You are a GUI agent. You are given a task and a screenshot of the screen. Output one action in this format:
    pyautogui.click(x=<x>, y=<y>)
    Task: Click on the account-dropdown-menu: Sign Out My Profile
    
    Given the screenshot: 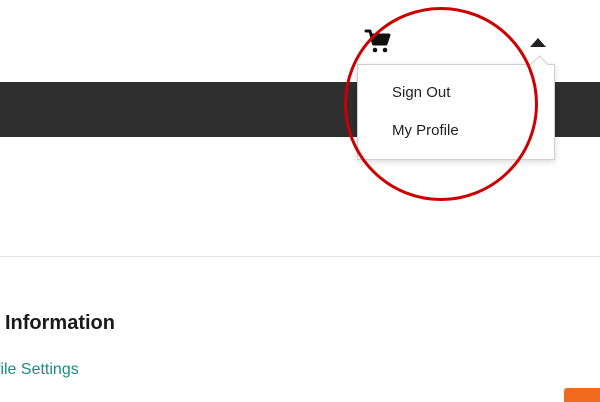 What is the action you would take?
    pyautogui.click(x=456, y=112)
    